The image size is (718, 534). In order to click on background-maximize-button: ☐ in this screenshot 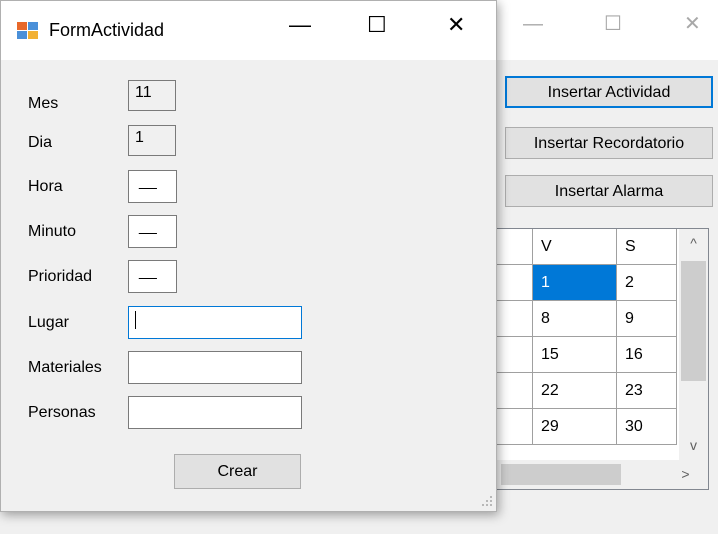, I will do `click(613, 24)`.